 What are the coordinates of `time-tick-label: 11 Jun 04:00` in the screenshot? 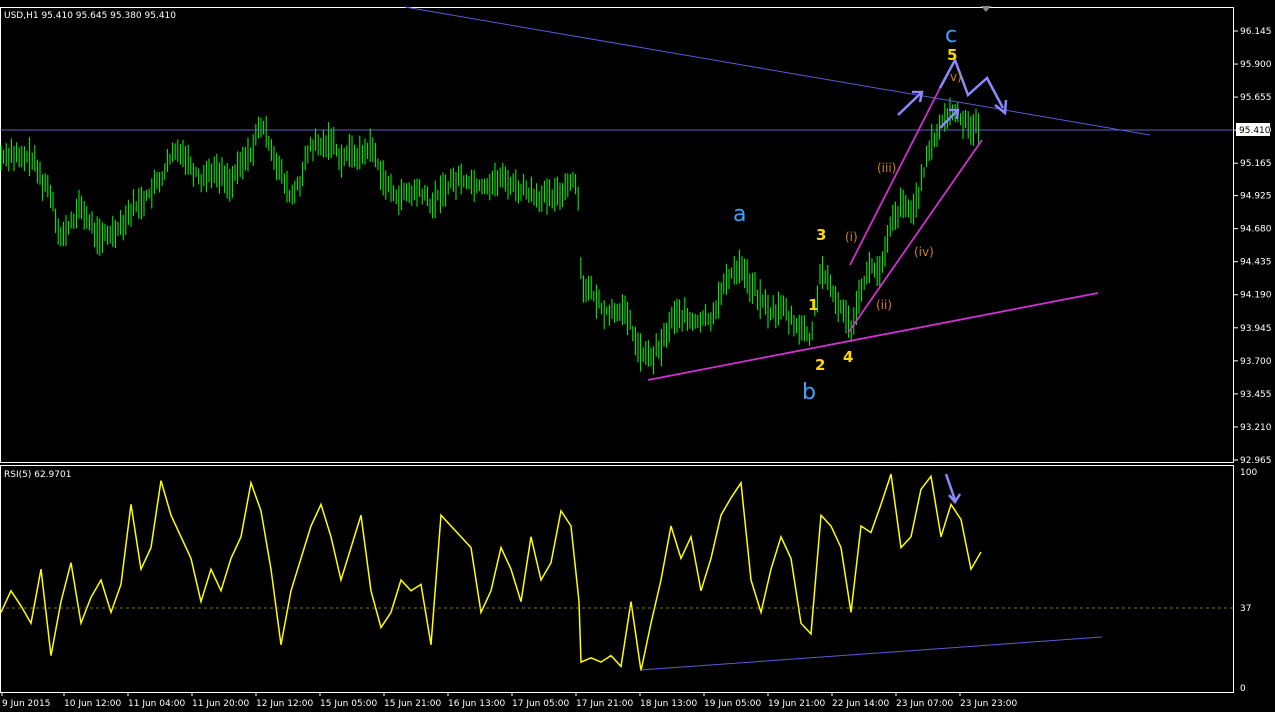 It's located at (156, 704).